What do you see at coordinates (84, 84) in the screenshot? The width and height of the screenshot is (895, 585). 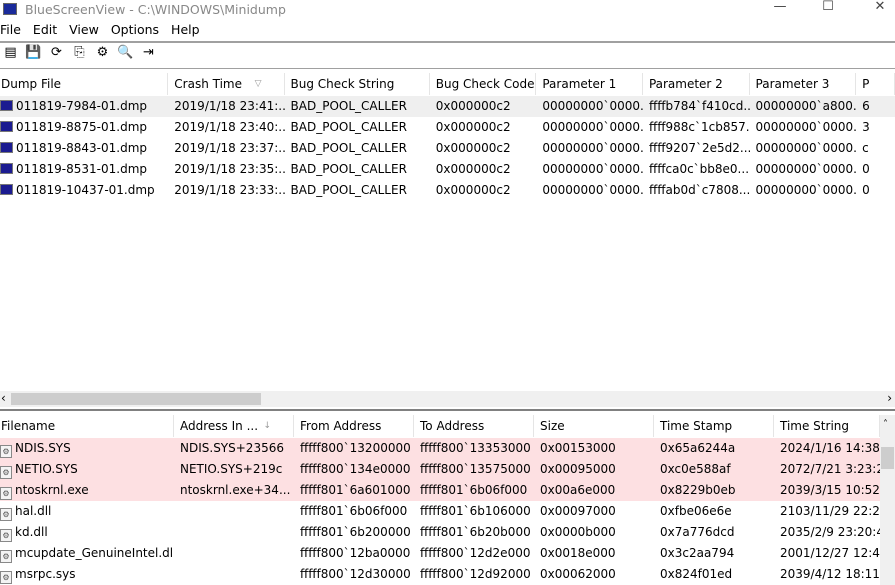 I see `column-header-dump-file: Dump File` at bounding box center [84, 84].